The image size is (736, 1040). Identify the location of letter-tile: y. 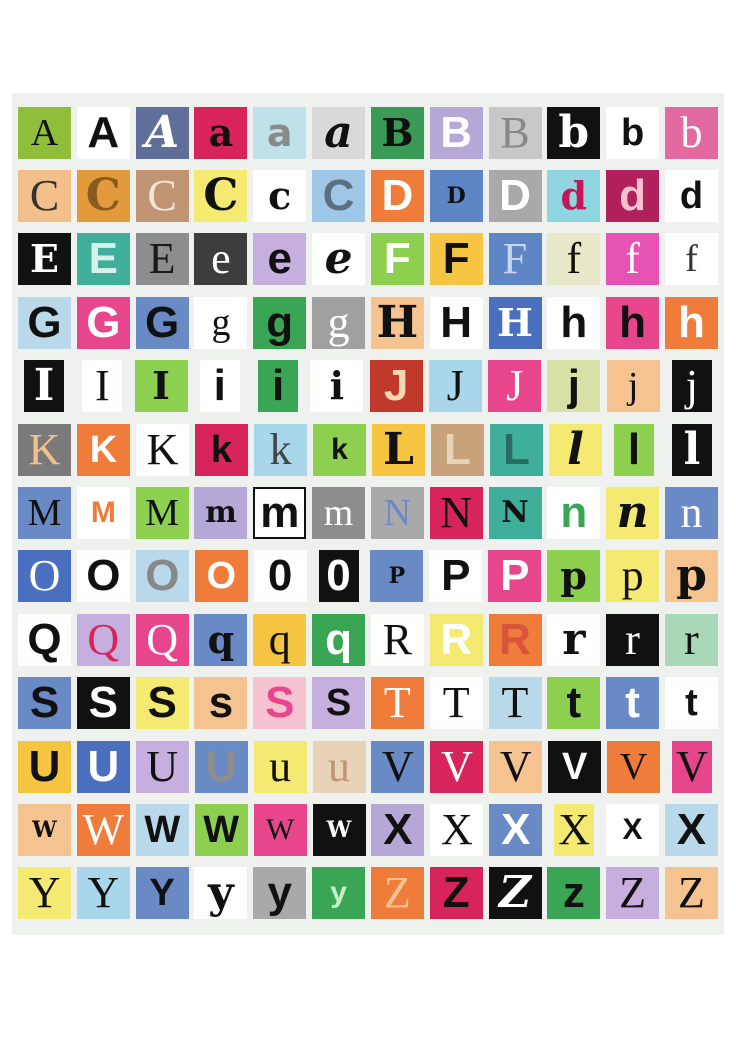
(339, 893).